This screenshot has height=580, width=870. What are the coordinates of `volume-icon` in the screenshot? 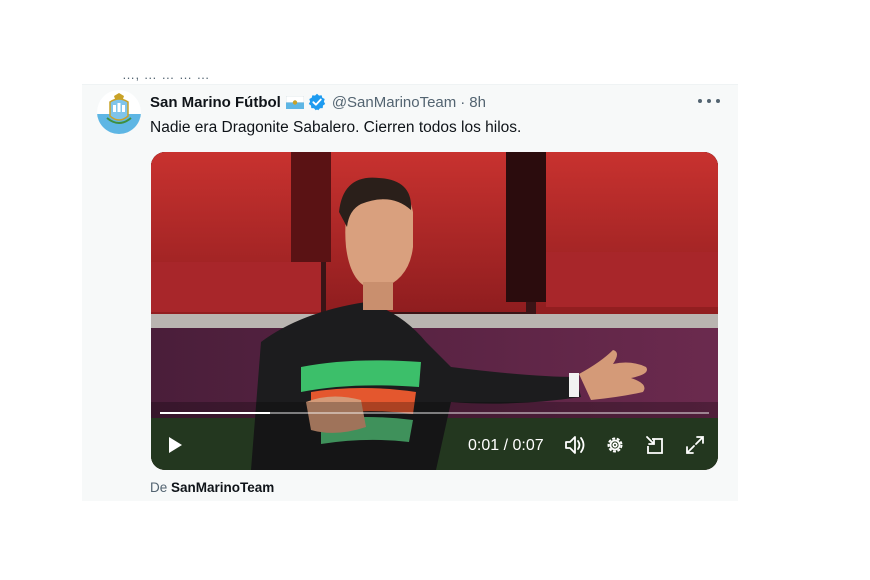 It's located at (575, 445).